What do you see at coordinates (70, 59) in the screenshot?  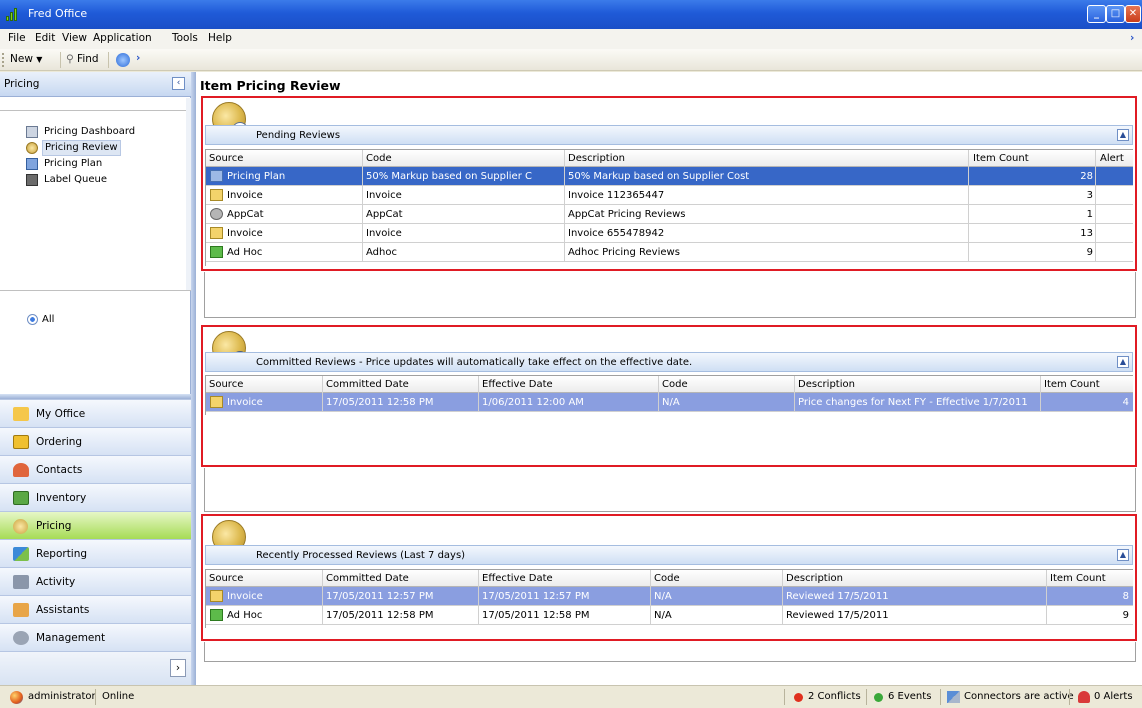 I see `binoculars-icon: ⚲` at bounding box center [70, 59].